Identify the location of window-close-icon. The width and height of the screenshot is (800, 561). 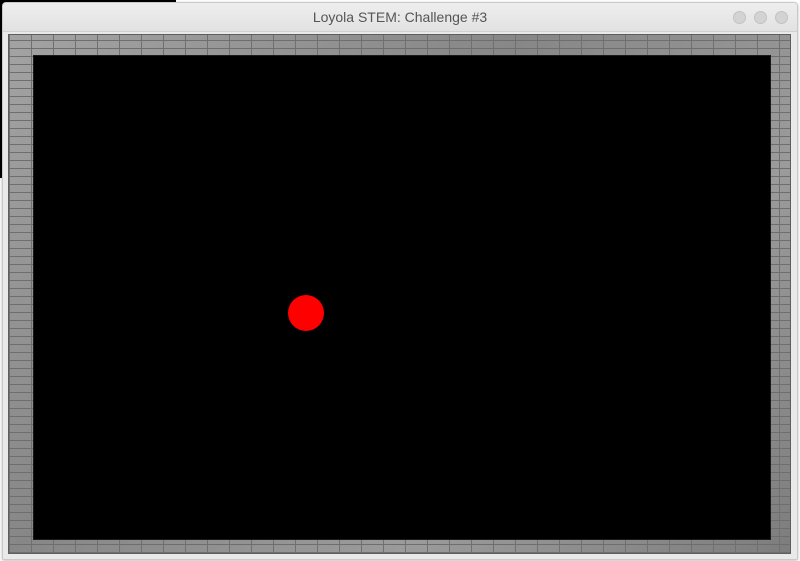
(781, 17).